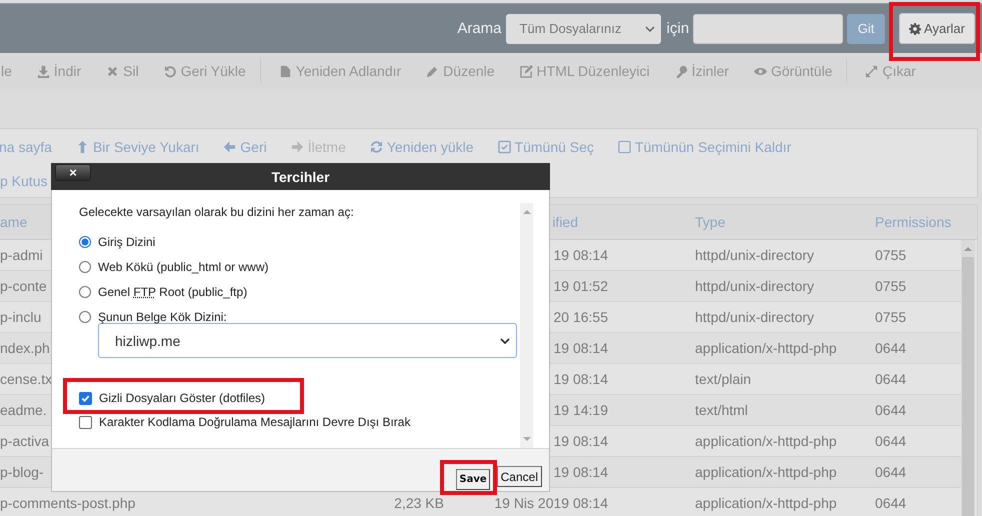 The image size is (982, 516). Describe the element at coordinates (173, 291) in the screenshot. I see `option-label: Genel FTP Root (public_ftp)` at that location.